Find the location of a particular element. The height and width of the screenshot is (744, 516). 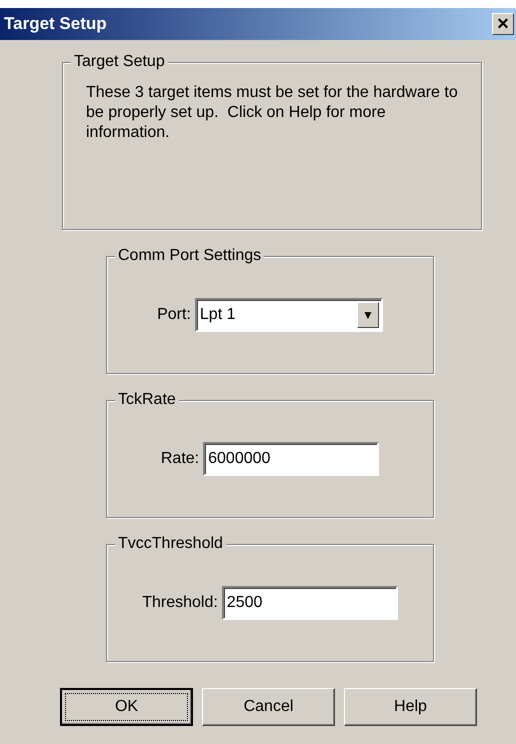

field-label: Threshold: is located at coordinates (180, 603).